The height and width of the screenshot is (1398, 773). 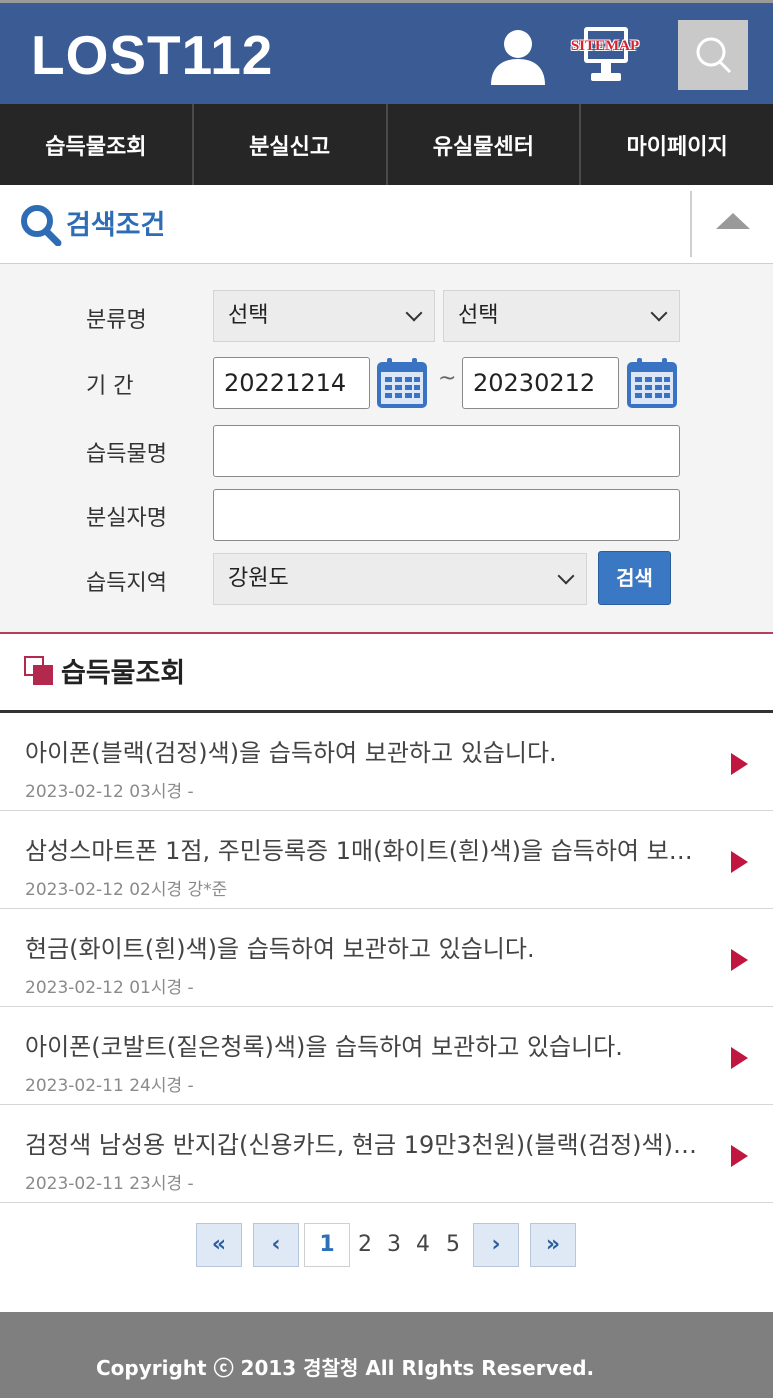 I want to click on period-label: 기 간, so click(x=110, y=386).